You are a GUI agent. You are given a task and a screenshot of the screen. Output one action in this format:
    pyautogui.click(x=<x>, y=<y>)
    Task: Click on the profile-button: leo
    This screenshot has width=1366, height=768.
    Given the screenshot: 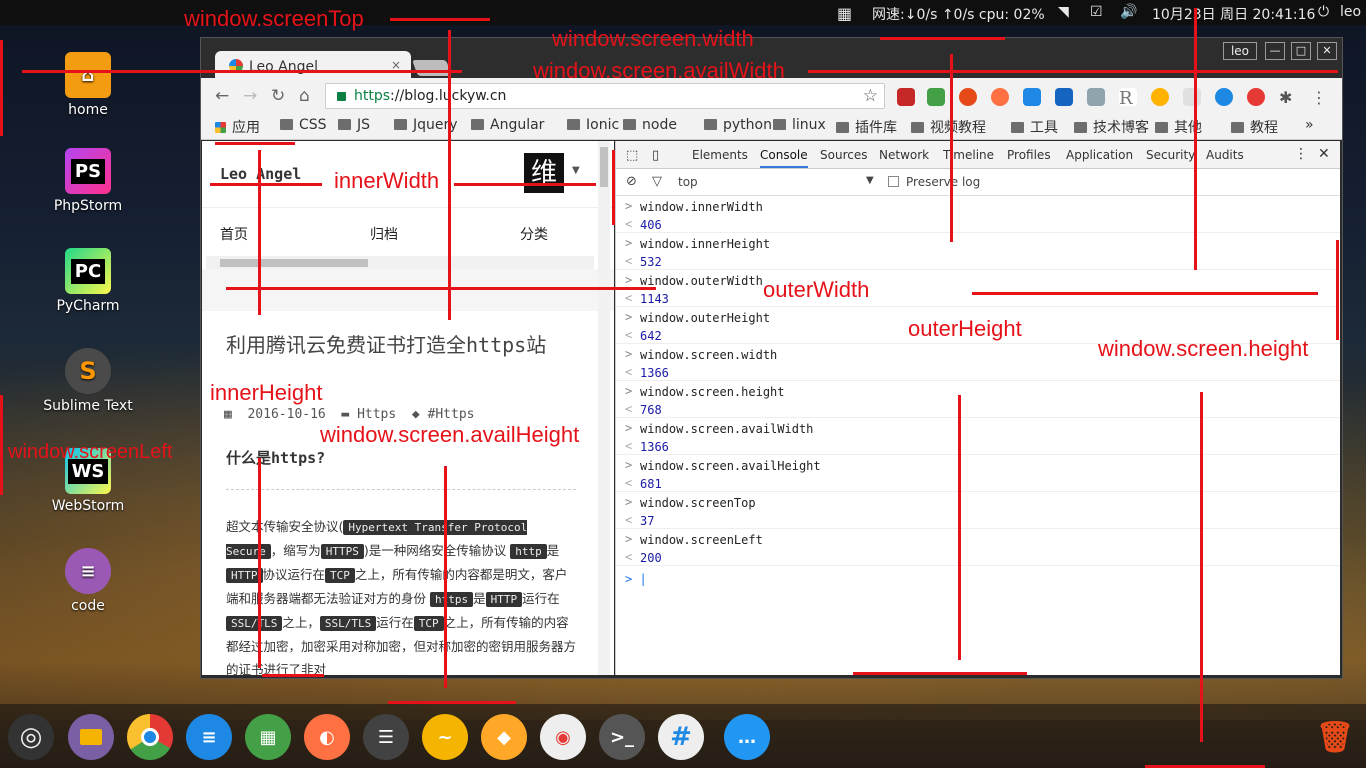 What is the action you would take?
    pyautogui.click(x=1240, y=51)
    